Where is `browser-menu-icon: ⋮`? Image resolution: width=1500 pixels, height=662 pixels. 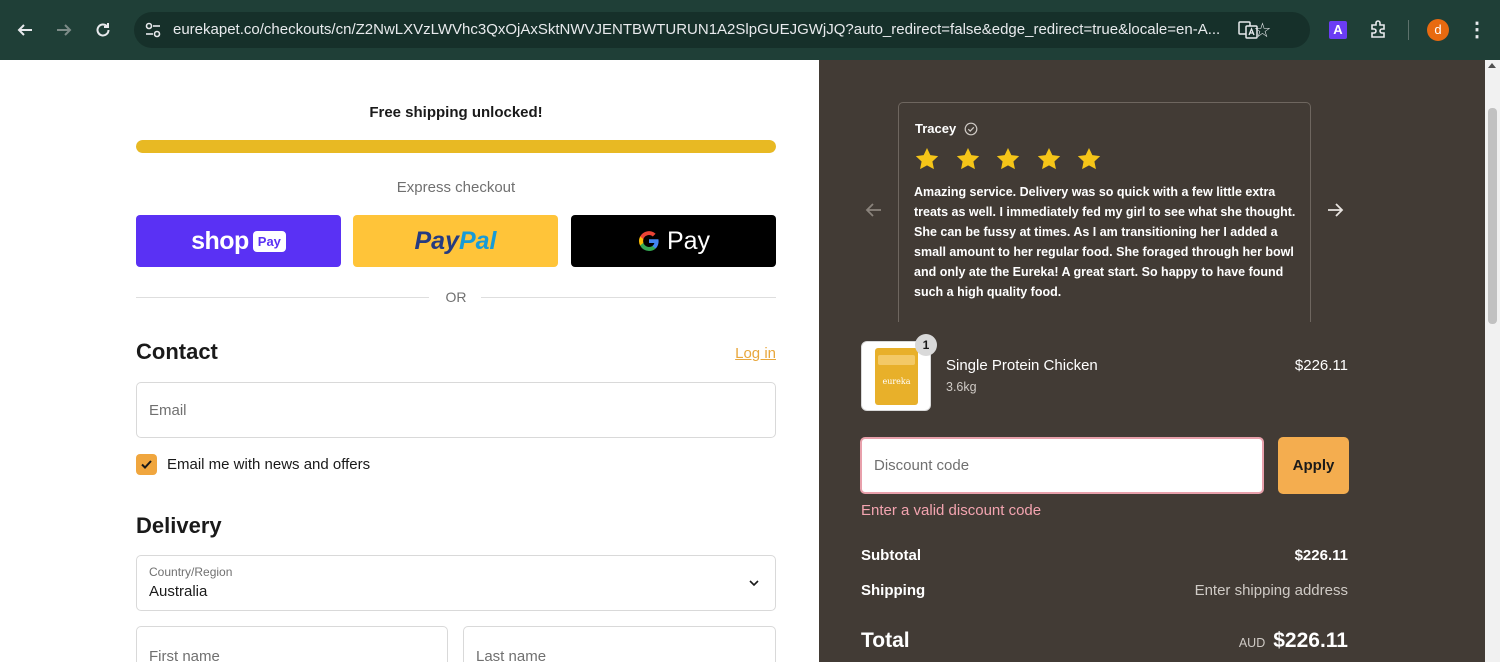
browser-menu-icon: ⋮ is located at coordinates (1477, 30).